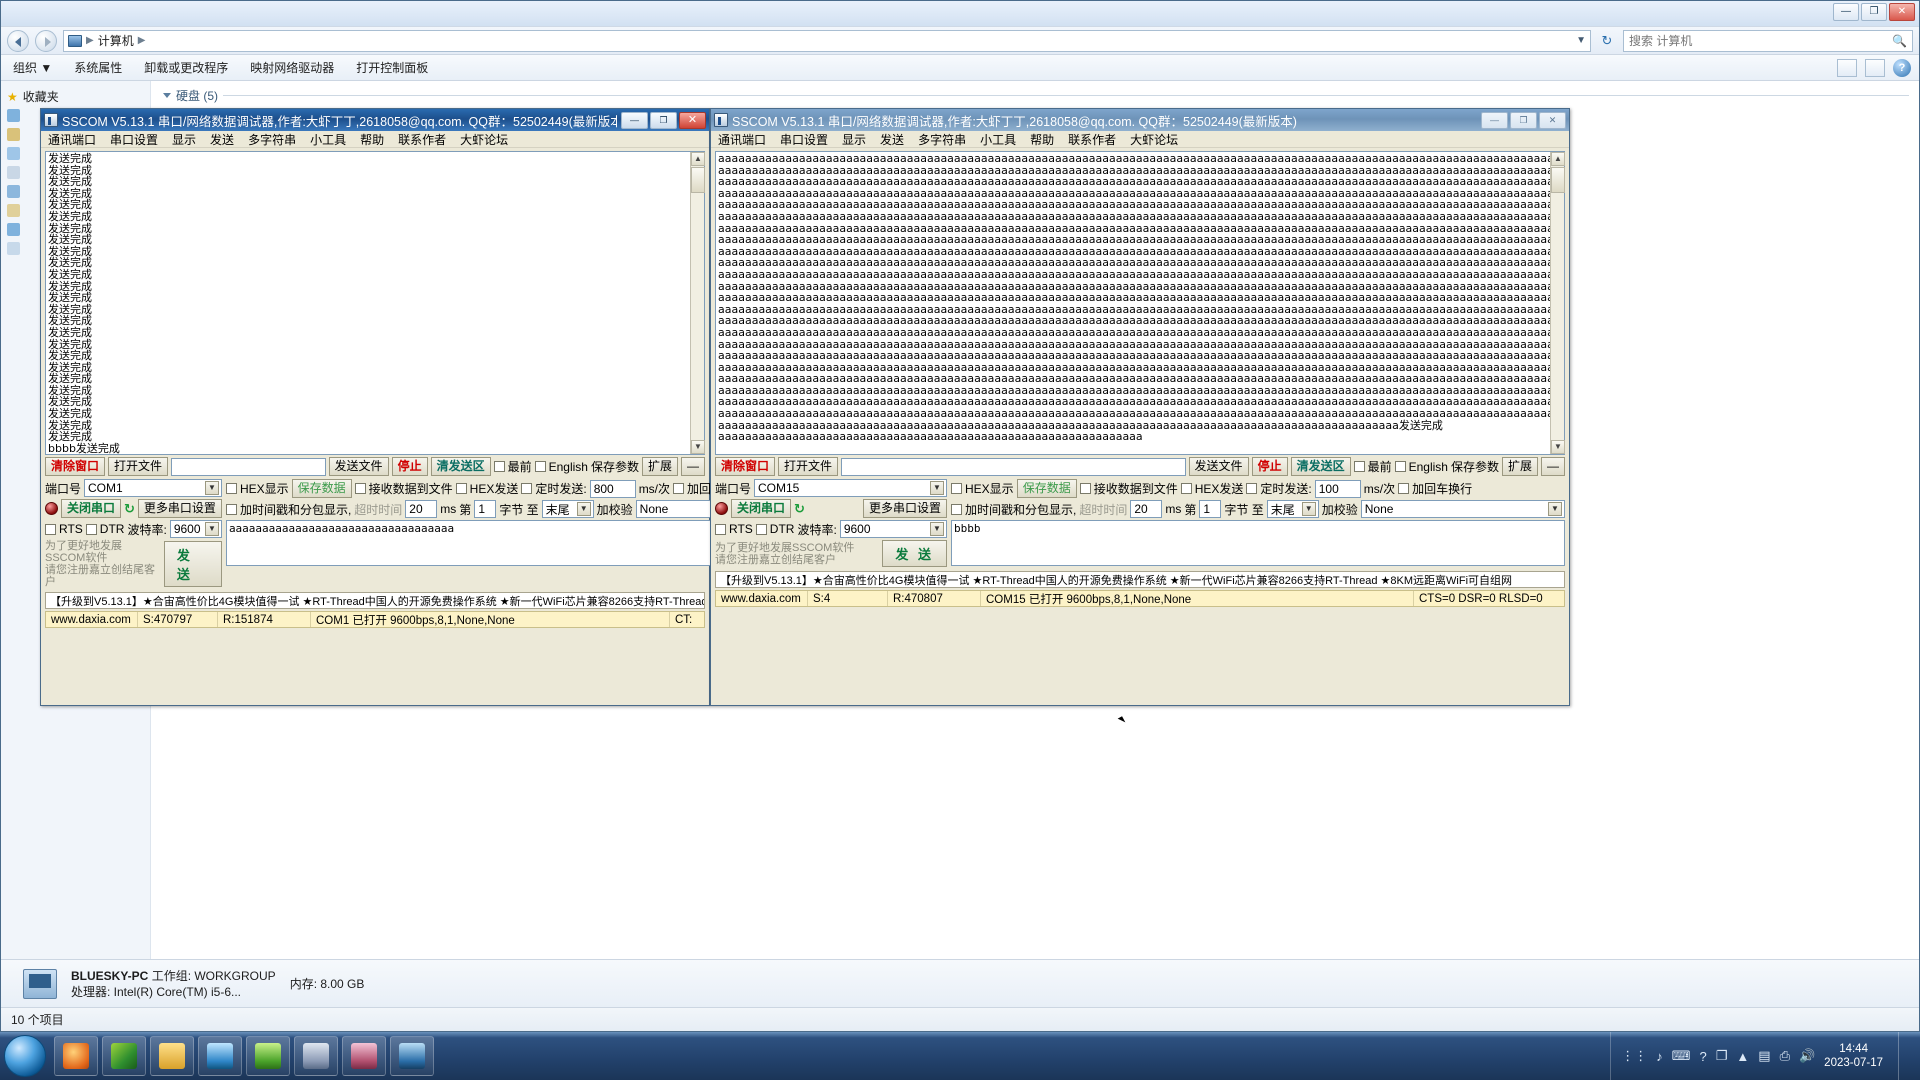  I want to click on tray-expand-icon: ⋮⋮, so click(1634, 1056).